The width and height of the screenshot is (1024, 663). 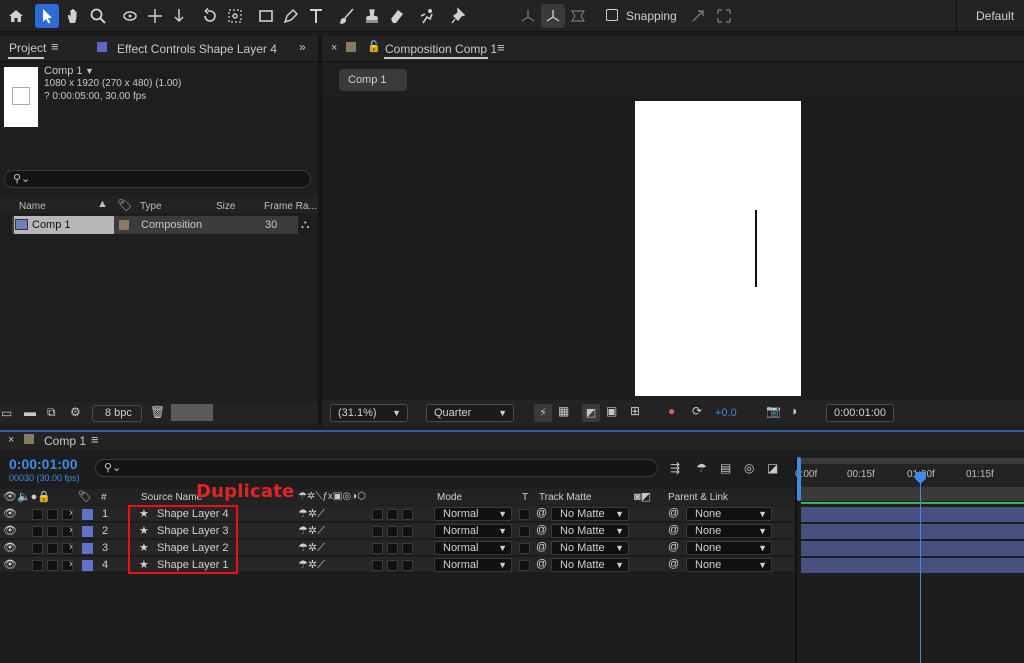 I want to click on navigator-bar, so click(x=910, y=461).